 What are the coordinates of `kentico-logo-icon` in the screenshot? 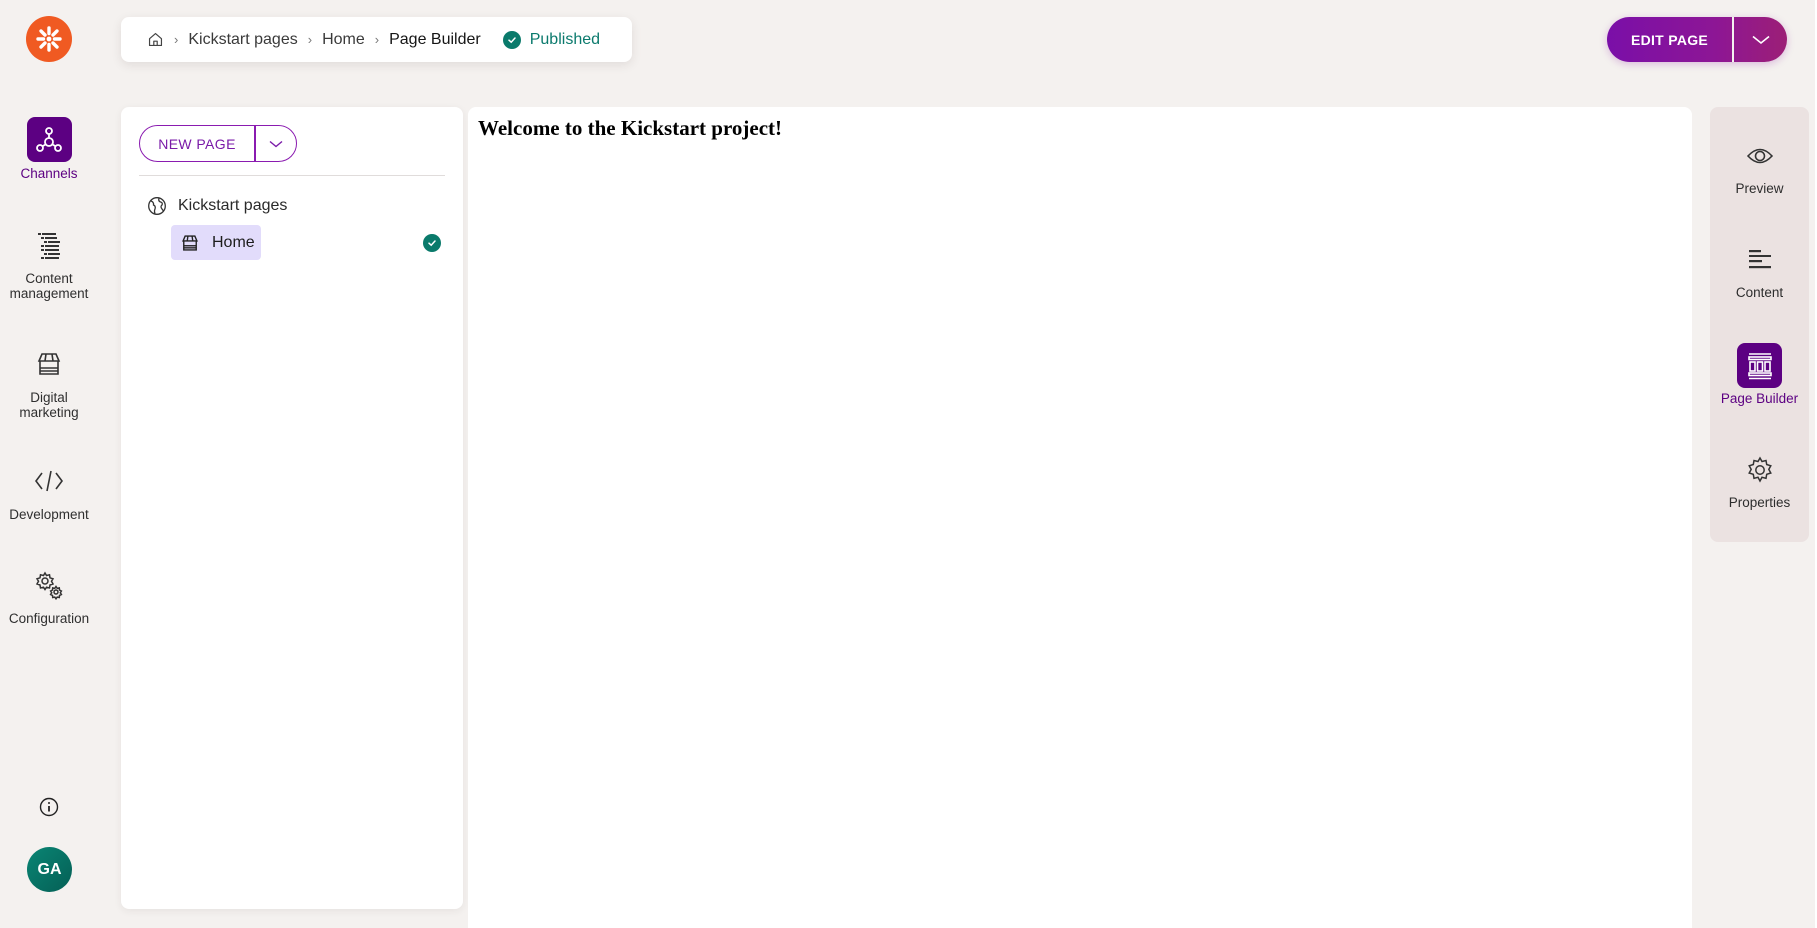 It's located at (49, 39).